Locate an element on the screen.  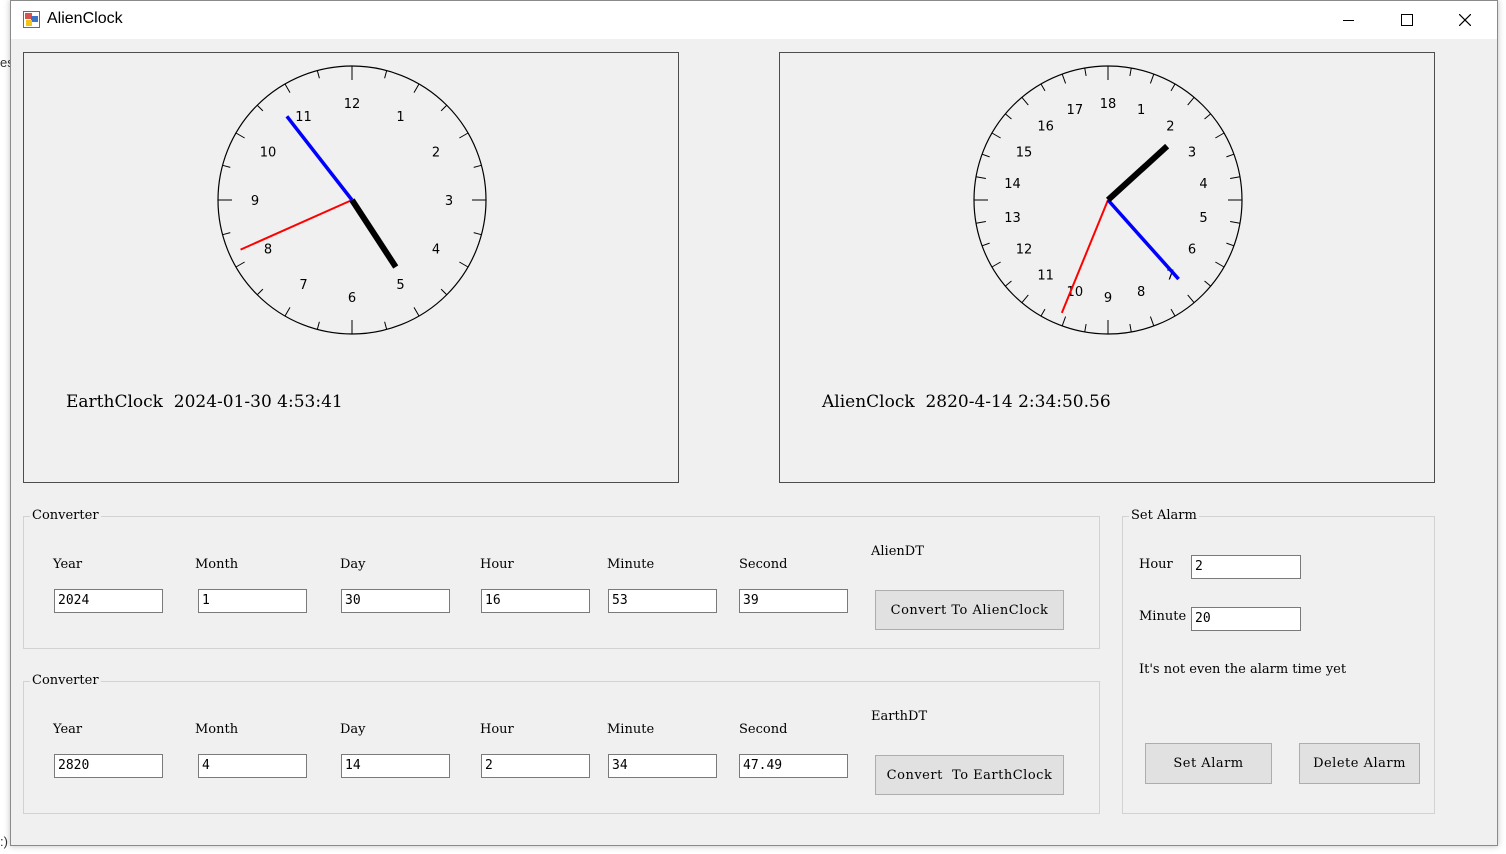
delete-alarm-button: Delete Alarm is located at coordinates (1359, 763).